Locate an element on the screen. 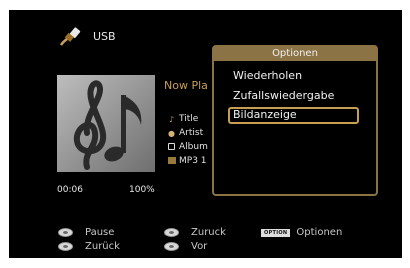 This screenshot has height=268, width=410. back-hint: Zurück is located at coordinates (89, 246).